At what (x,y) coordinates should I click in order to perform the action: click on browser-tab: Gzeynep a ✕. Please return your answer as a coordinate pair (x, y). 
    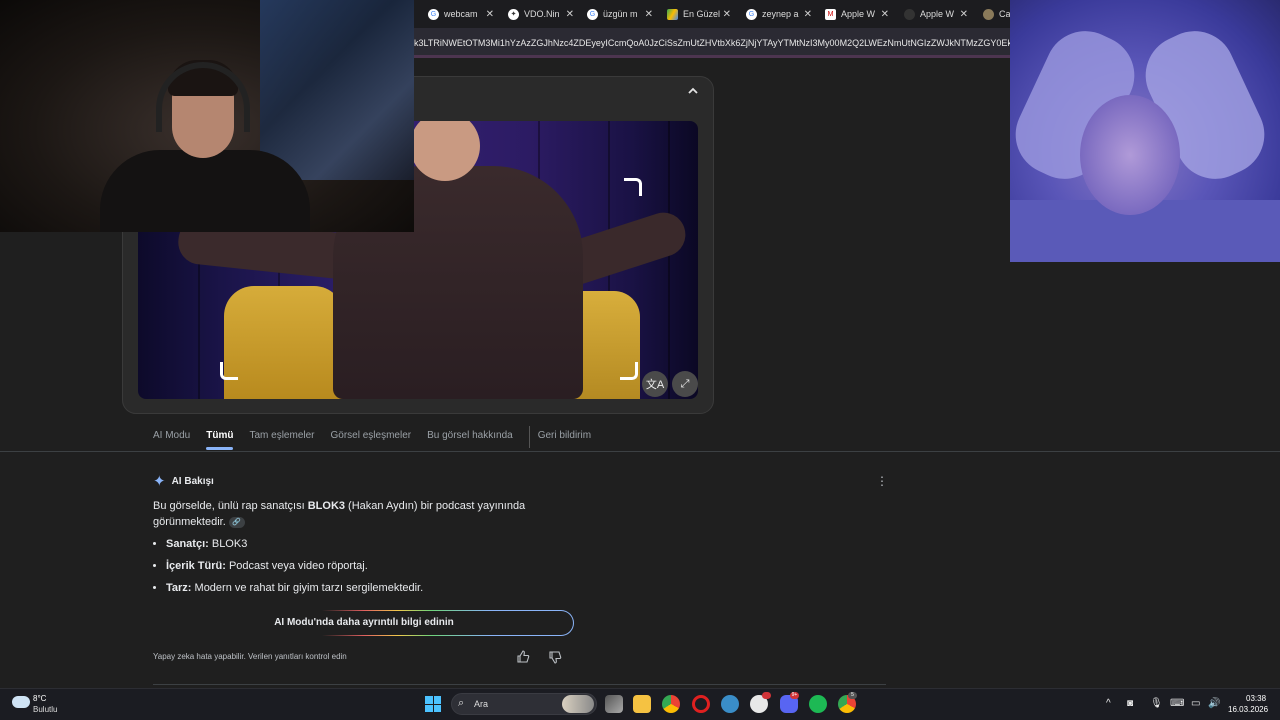
    Looking at the image, I should click on (779, 14).